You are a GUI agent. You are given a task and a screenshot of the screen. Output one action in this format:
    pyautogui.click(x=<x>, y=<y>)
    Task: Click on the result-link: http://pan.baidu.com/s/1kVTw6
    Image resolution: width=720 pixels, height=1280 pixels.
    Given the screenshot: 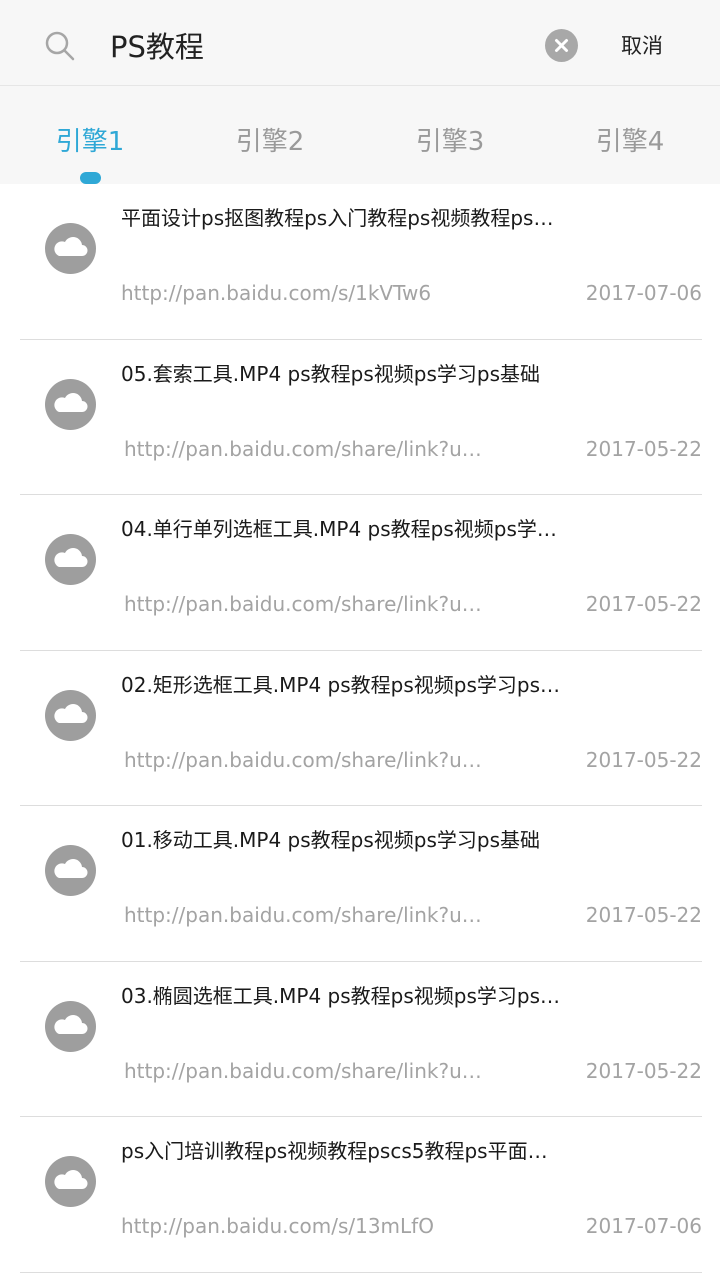 What is the action you would take?
    pyautogui.click(x=318, y=293)
    